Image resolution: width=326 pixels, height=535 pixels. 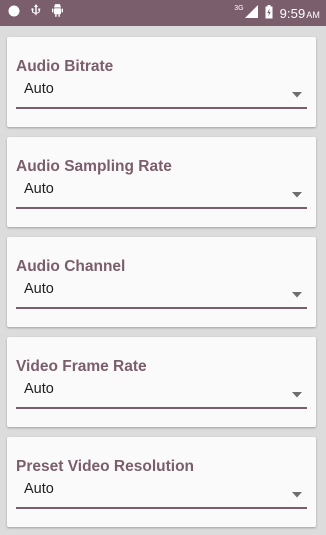 What do you see at coordinates (313, 14) in the screenshot?
I see `clock-ampm: AM` at bounding box center [313, 14].